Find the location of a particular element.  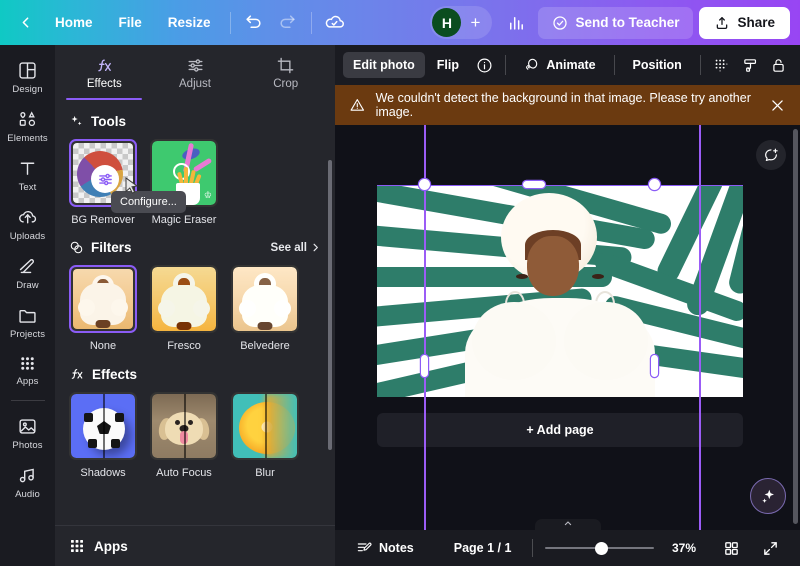

add-comment-button is located at coordinates (771, 155).